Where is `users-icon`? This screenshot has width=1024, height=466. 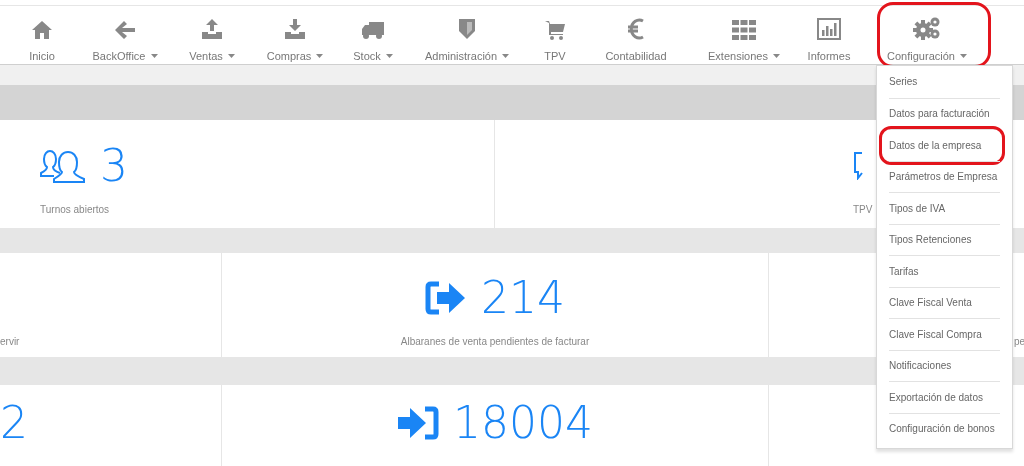
users-icon is located at coordinates (63, 166).